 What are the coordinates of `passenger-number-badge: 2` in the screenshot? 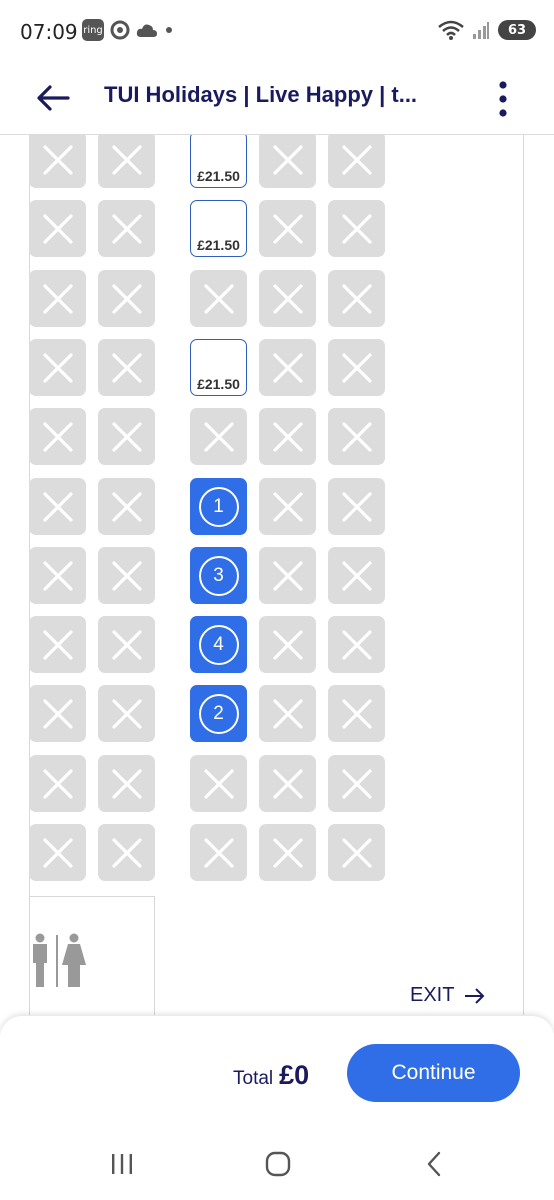 It's located at (218, 713).